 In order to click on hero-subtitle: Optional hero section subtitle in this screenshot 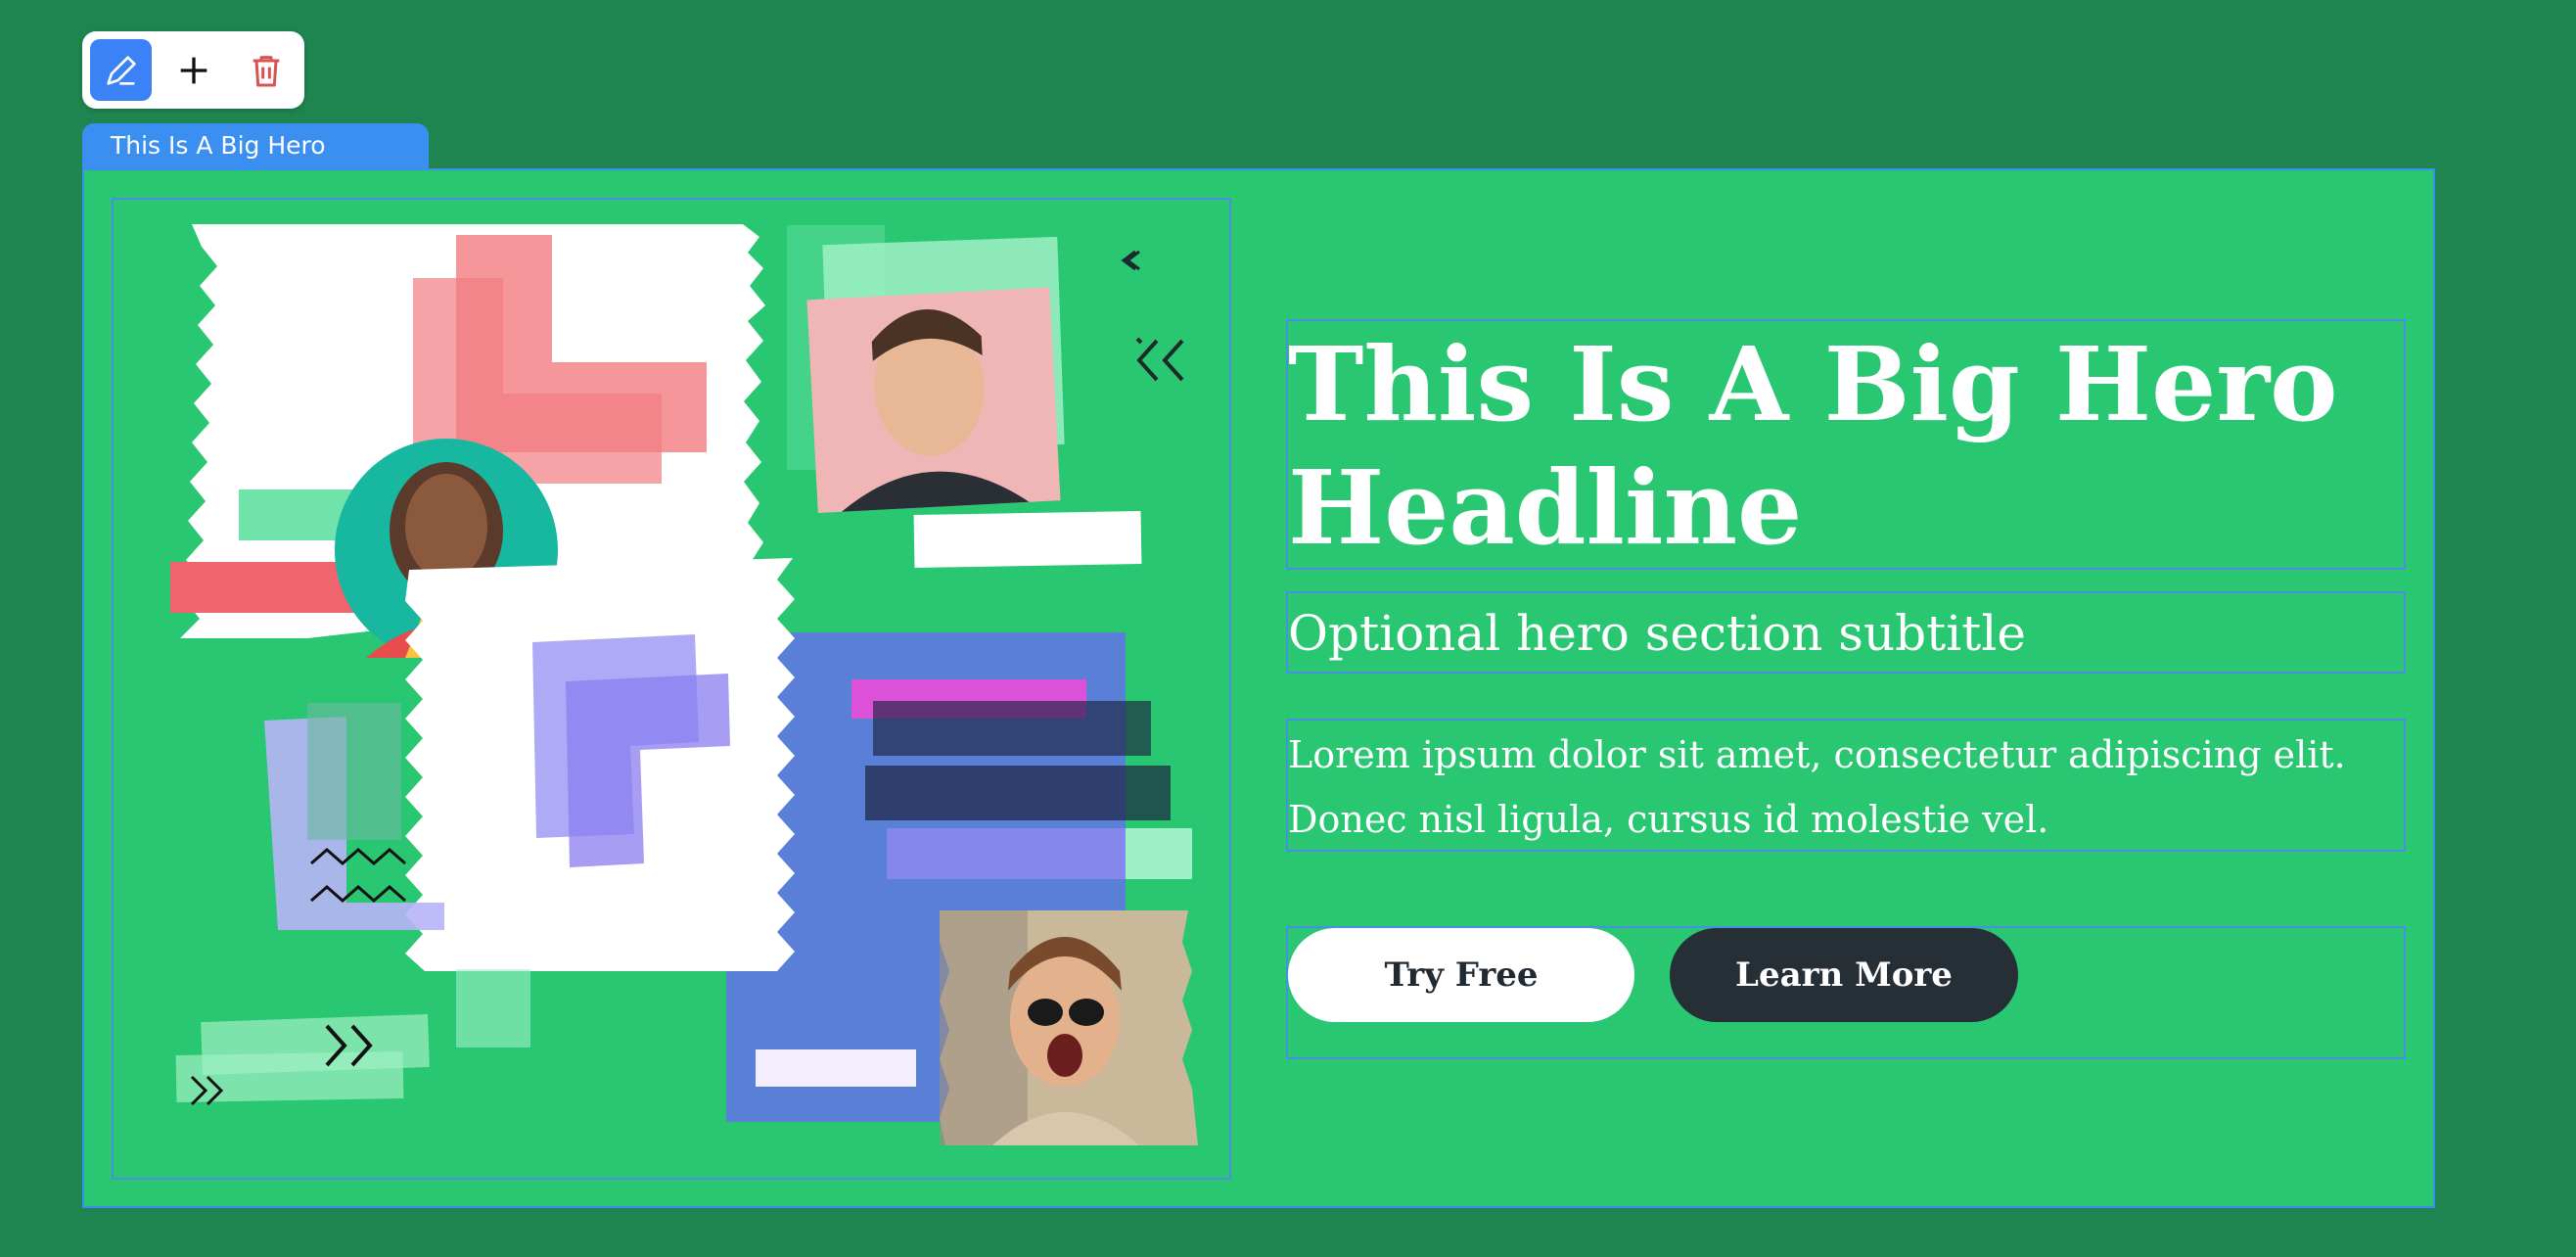, I will do `click(1657, 633)`.